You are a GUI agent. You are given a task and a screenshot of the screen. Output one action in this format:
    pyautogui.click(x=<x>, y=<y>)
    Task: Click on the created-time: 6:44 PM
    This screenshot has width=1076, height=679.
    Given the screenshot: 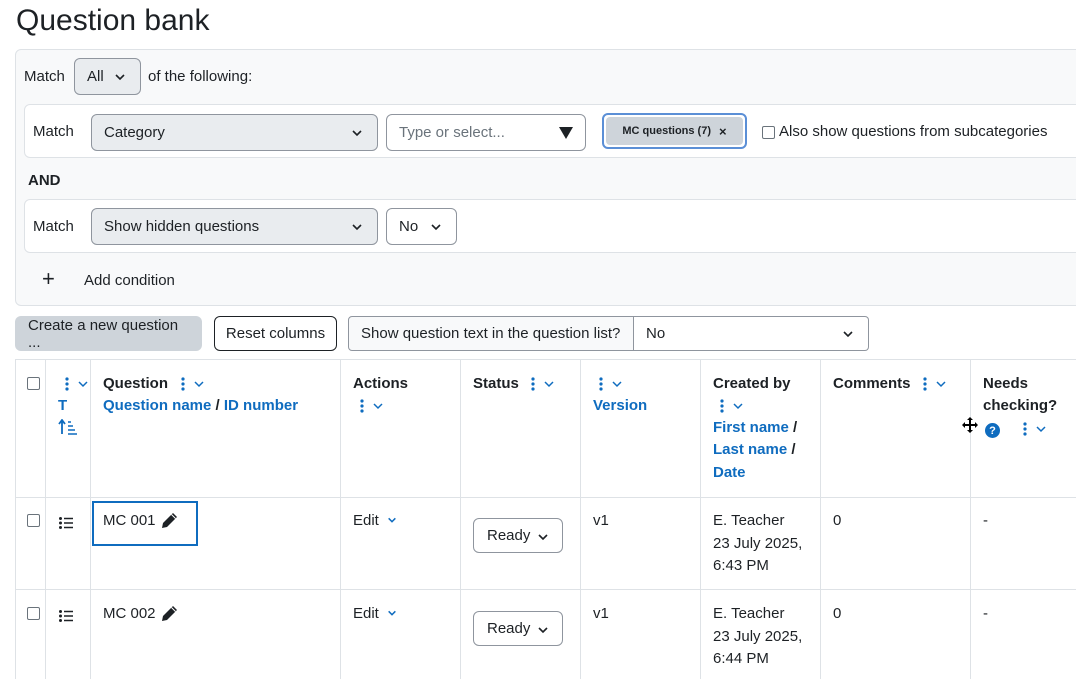 What is the action you would take?
    pyautogui.click(x=741, y=658)
    